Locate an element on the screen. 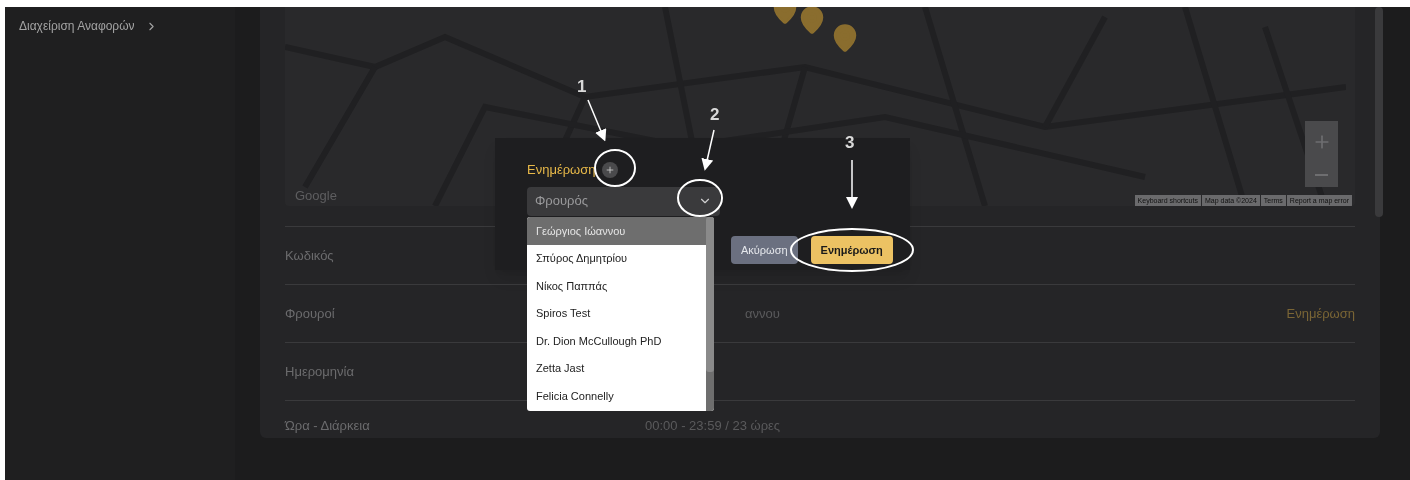 The image size is (1410, 480). add-button is located at coordinates (609, 169).